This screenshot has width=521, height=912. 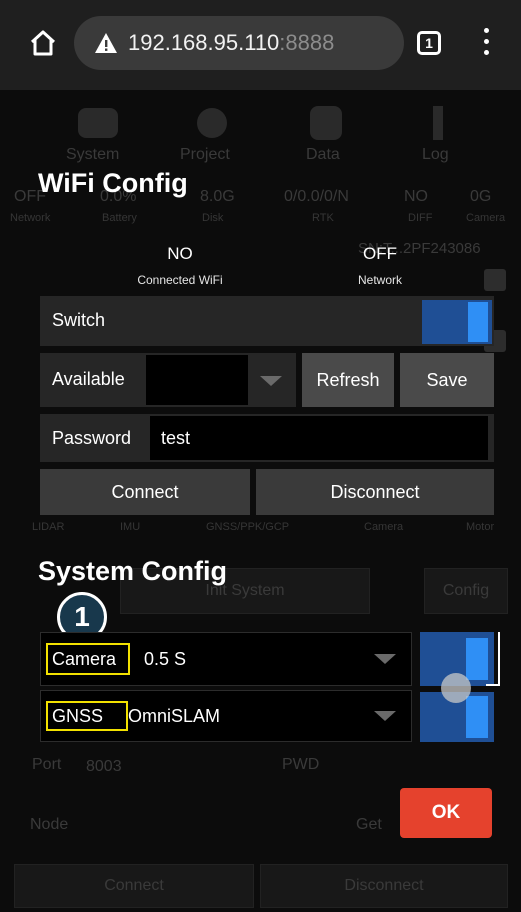 What do you see at coordinates (486, 218) in the screenshot?
I see `bg-label-camera: Camera` at bounding box center [486, 218].